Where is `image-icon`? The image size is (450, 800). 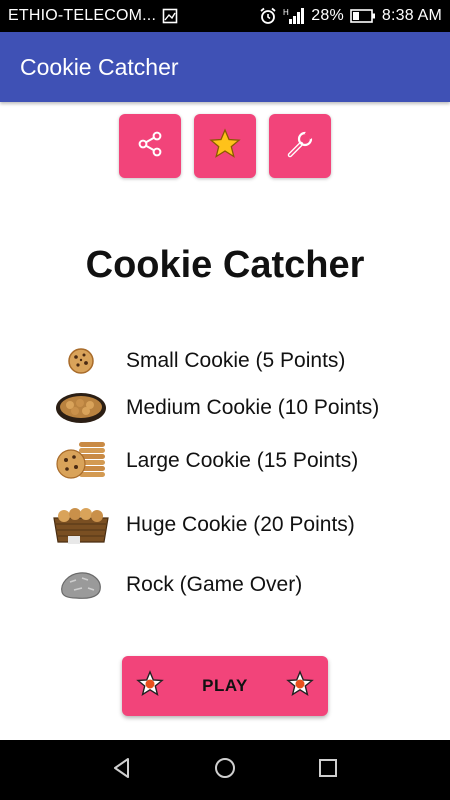
image-icon is located at coordinates (170, 16).